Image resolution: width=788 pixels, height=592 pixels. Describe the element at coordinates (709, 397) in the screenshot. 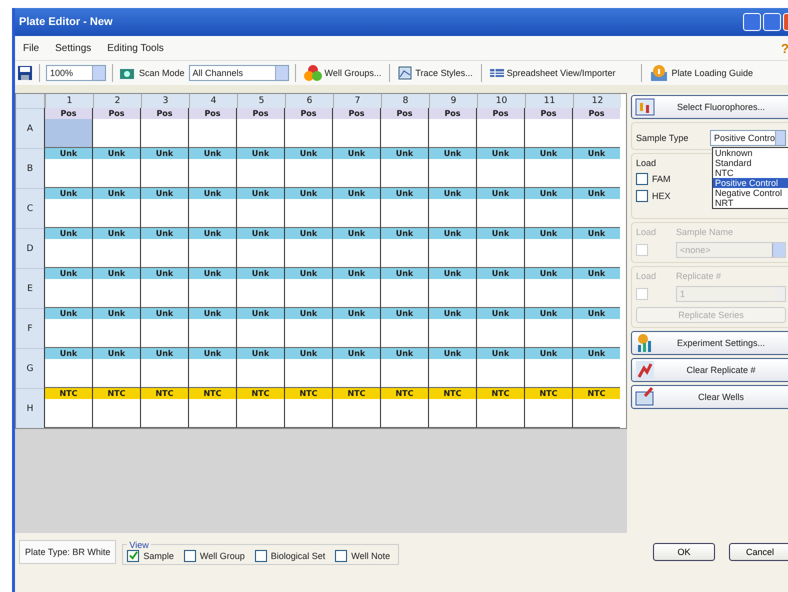

I see `panel-button: Clear Wells` at that location.